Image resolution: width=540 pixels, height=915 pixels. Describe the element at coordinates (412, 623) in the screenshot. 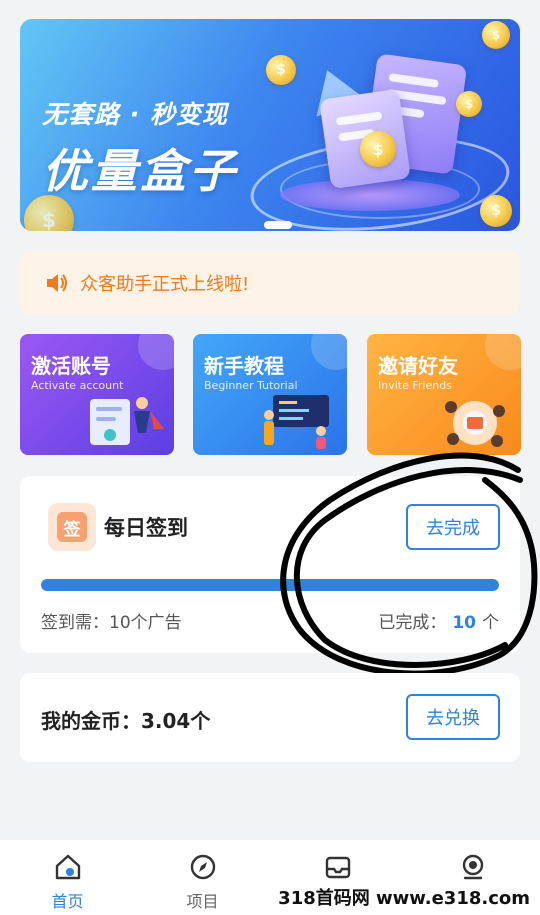

I see `completed-label: 已完成：` at that location.